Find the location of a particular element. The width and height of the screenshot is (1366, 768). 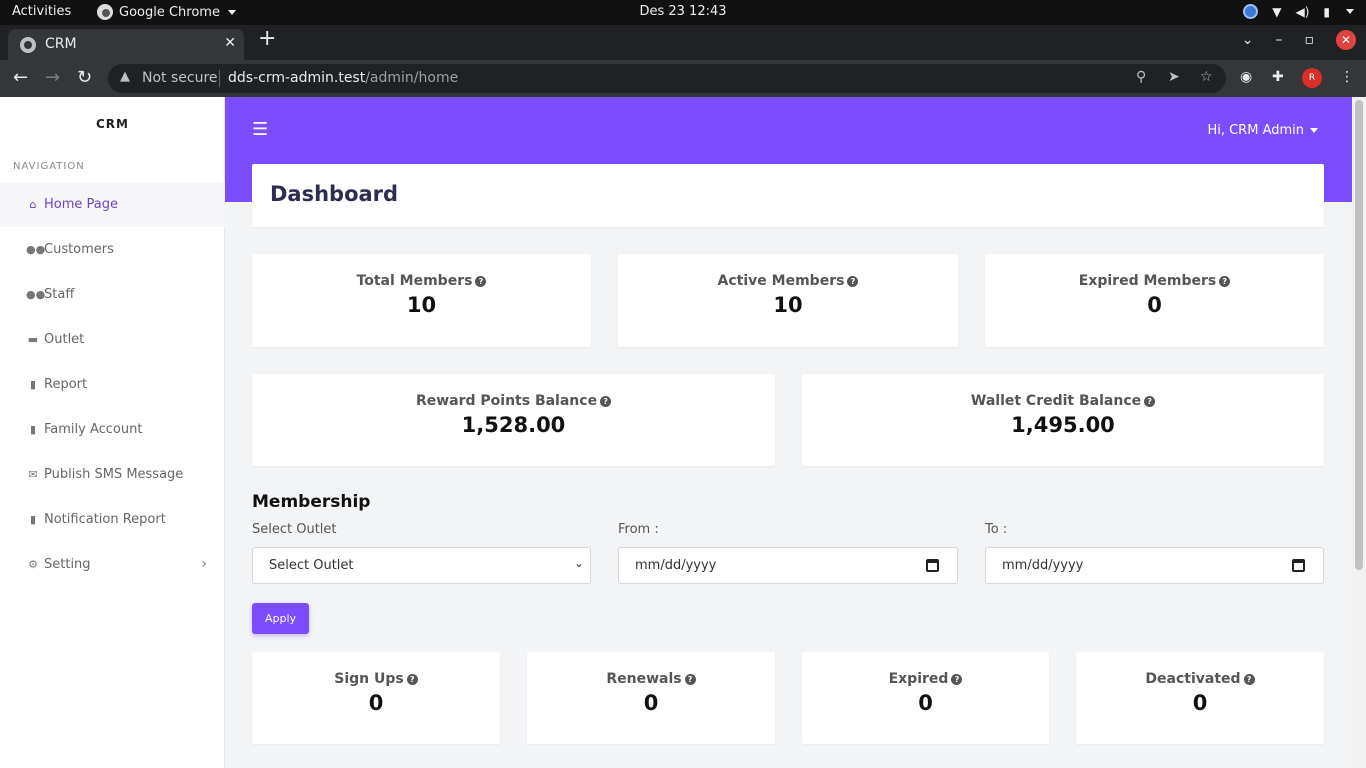

user-menu: Hi, CRM Admin is located at coordinates (1262, 130).